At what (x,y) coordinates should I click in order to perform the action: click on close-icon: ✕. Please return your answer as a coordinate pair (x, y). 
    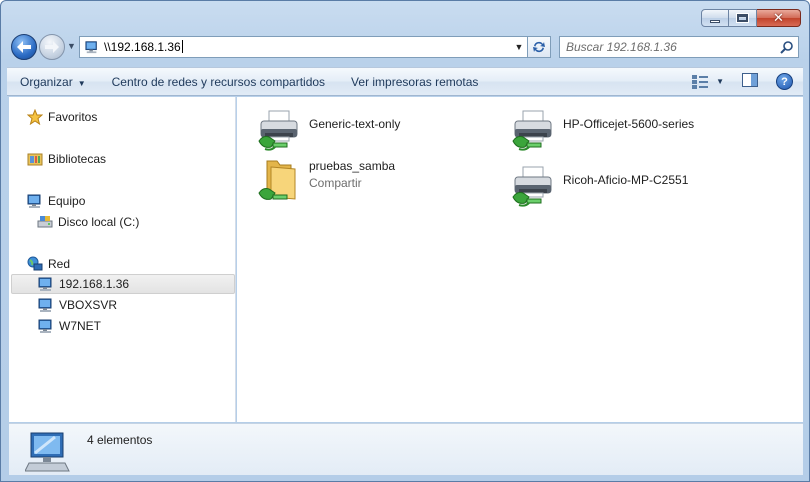
    Looking at the image, I should click on (778, 18).